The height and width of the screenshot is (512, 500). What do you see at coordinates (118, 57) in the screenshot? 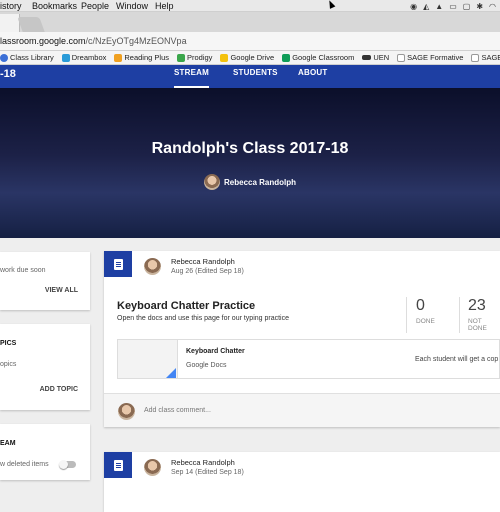
I see `reading-plus-icon` at bounding box center [118, 57].